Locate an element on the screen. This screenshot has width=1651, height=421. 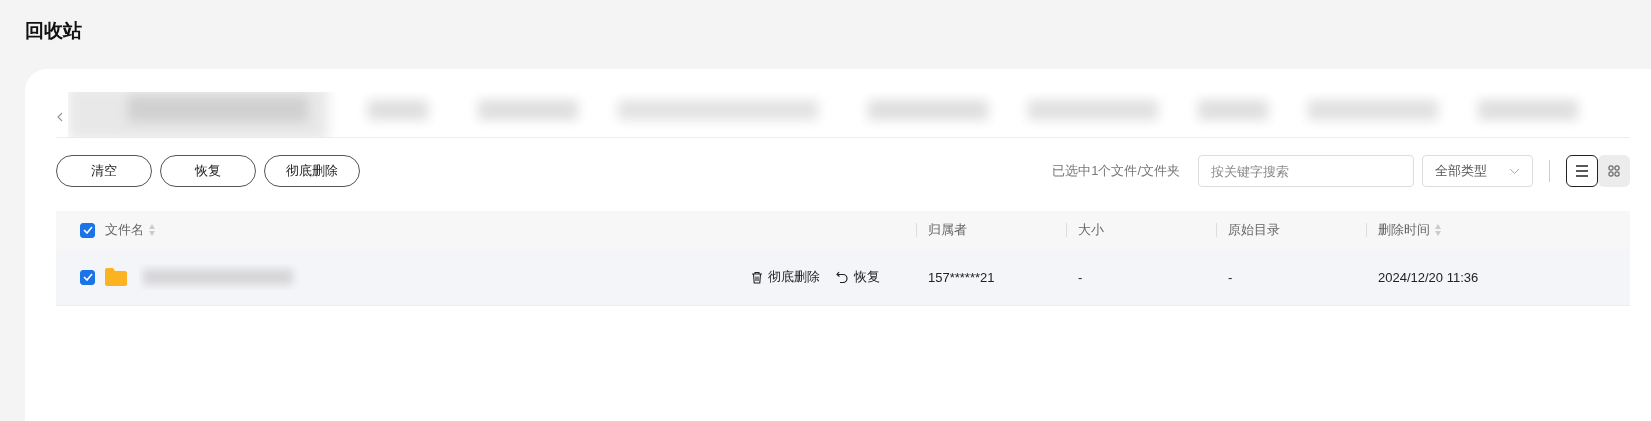
toolbar-button: 彻底删除 is located at coordinates (312, 171).